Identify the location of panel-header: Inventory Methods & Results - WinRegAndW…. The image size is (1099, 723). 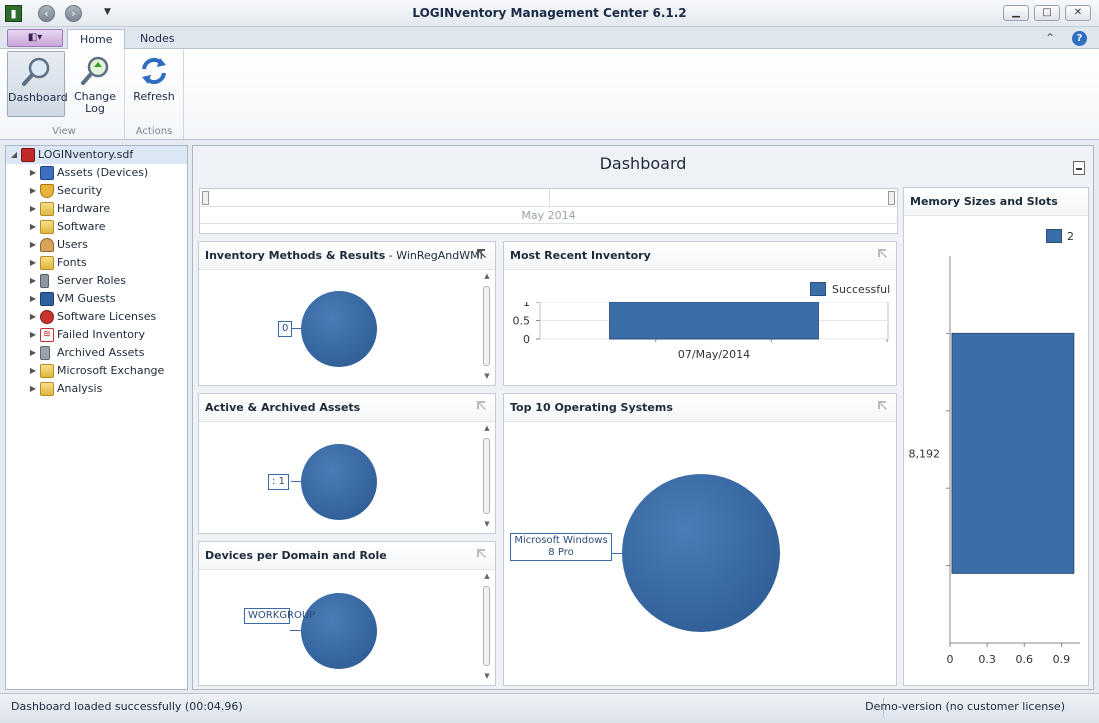
(347, 256).